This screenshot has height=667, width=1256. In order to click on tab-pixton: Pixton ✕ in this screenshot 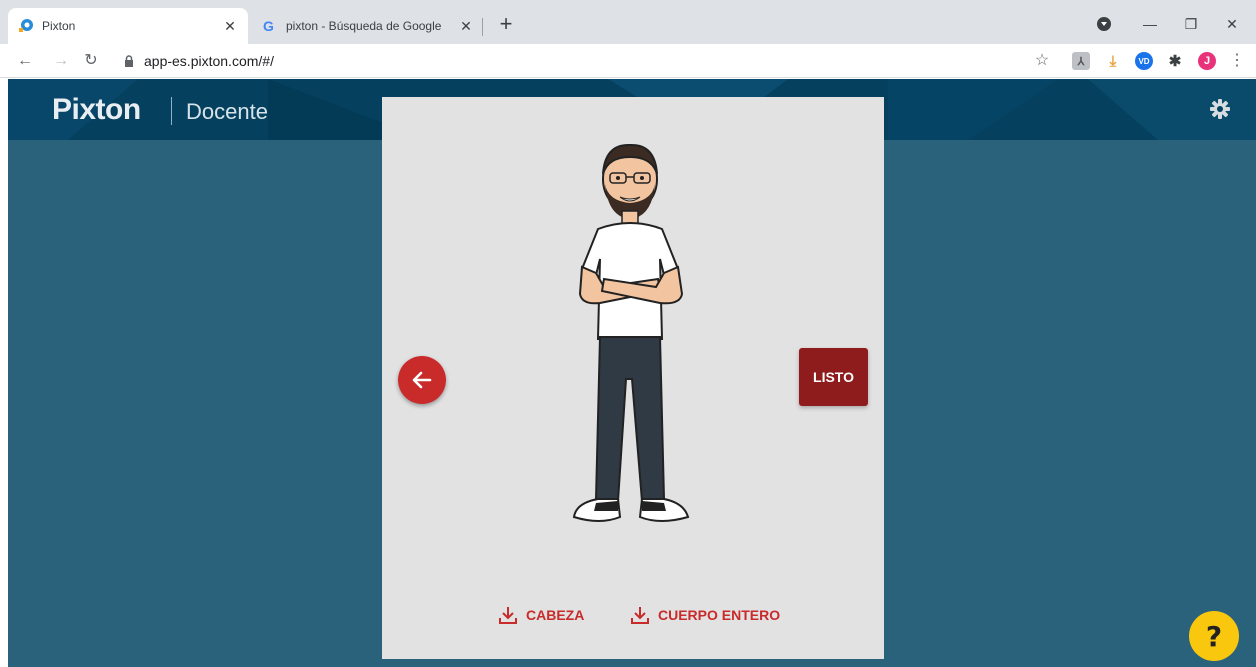, I will do `click(128, 26)`.